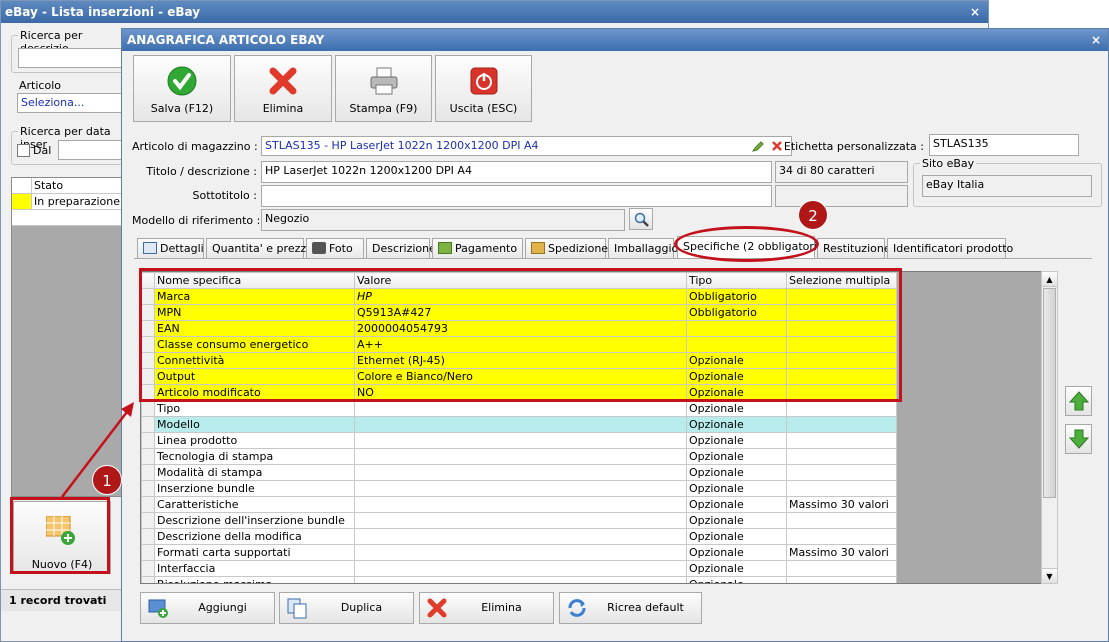 The height and width of the screenshot is (642, 1109). What do you see at coordinates (107, 480) in the screenshot?
I see `step-badge-1: 1` at bounding box center [107, 480].